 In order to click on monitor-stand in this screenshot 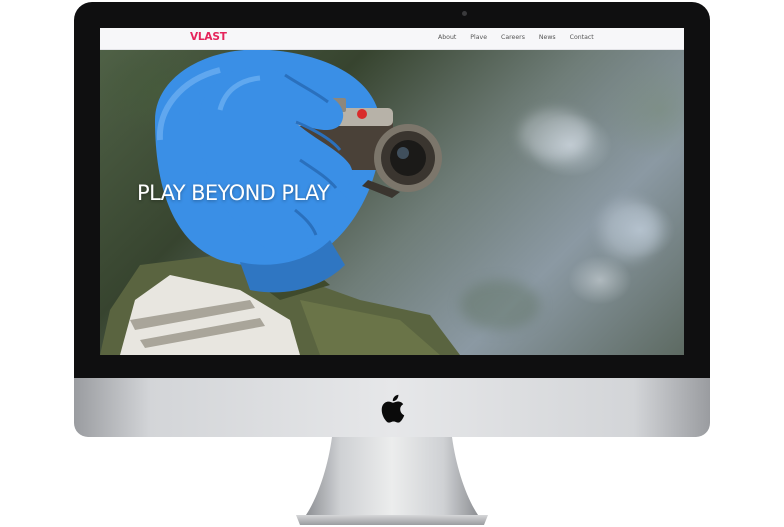, I will do `click(392, 481)`.